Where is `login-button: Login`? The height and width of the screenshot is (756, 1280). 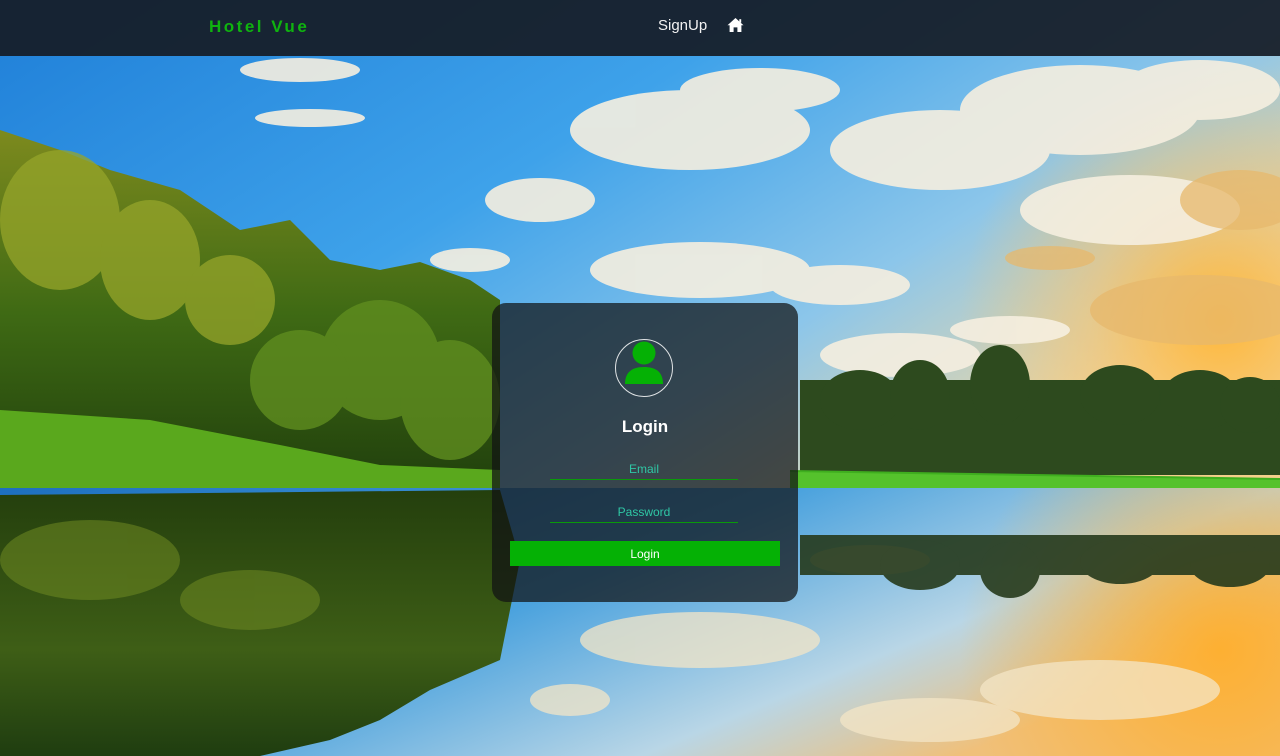 login-button: Login is located at coordinates (645, 553).